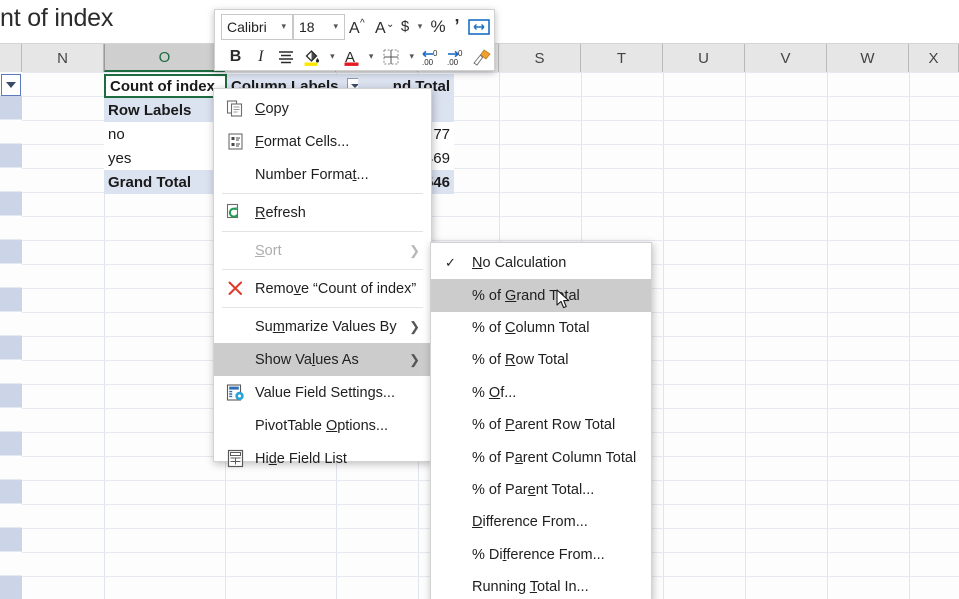 Image resolution: width=959 pixels, height=599 pixels. What do you see at coordinates (312, 56) in the screenshot?
I see `fill-color-button` at bounding box center [312, 56].